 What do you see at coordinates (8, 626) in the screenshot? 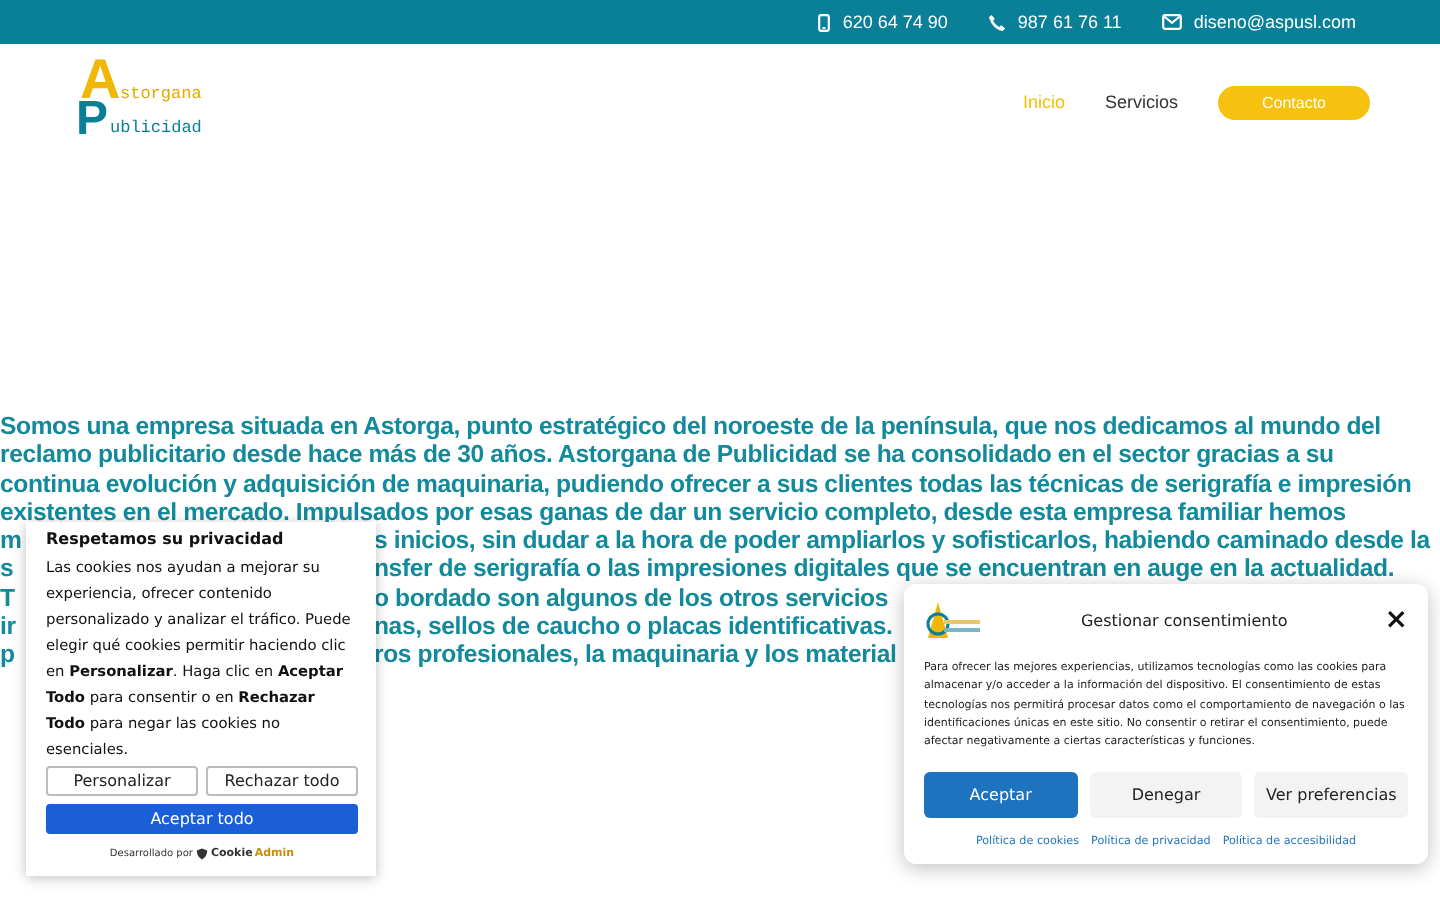
I see `intro-text: ir` at bounding box center [8, 626].